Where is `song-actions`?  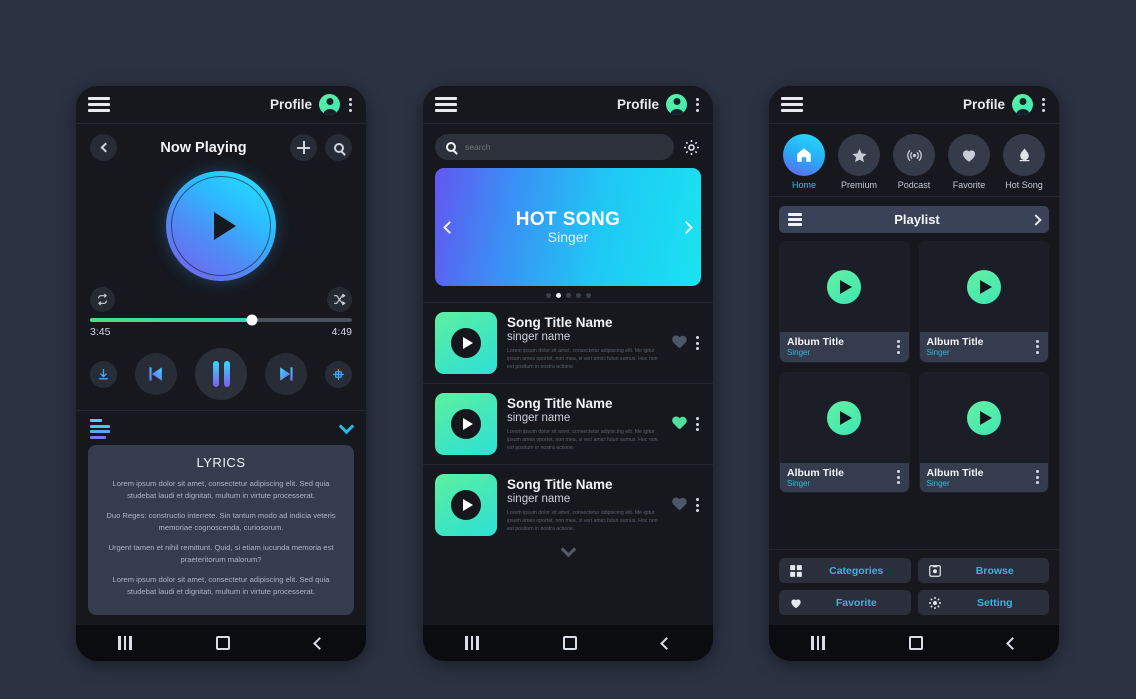 song-actions is located at coordinates (686, 343).